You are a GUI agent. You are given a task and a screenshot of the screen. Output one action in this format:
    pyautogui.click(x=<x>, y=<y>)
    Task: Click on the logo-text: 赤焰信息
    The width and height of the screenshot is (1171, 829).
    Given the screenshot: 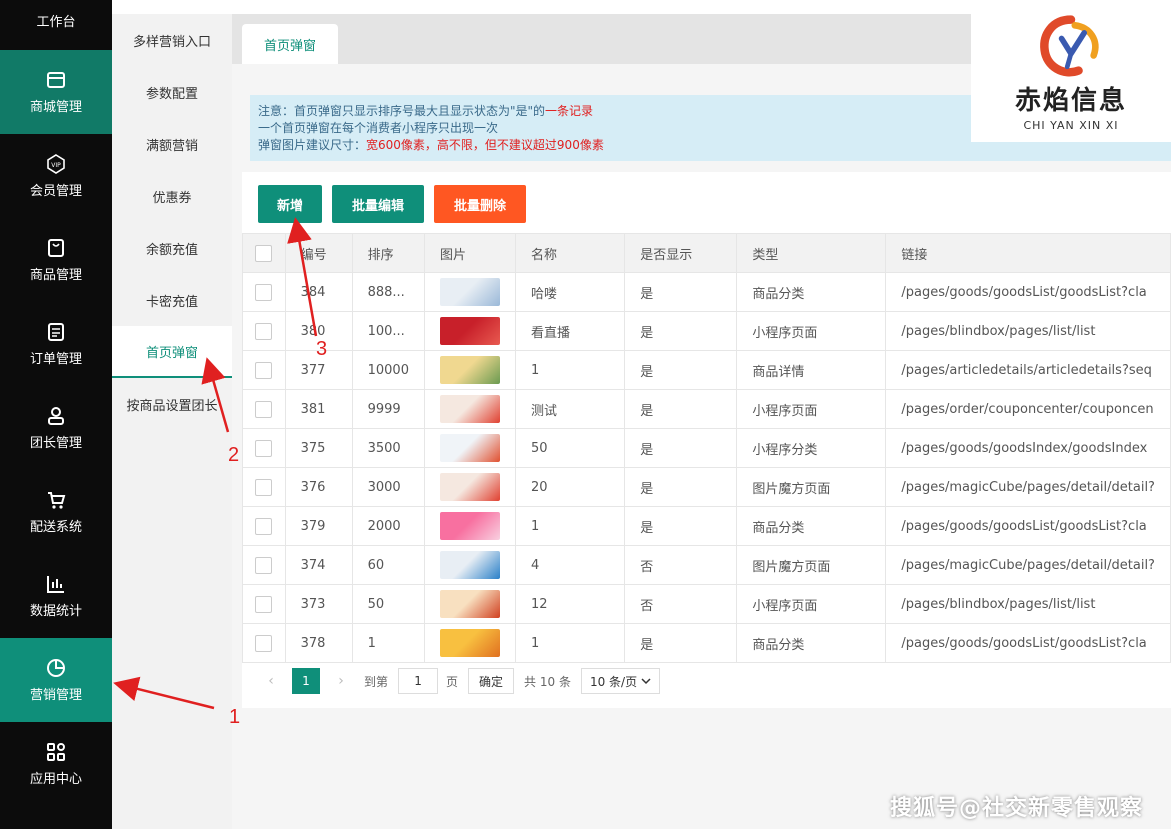 What is the action you would take?
    pyautogui.click(x=1070, y=101)
    